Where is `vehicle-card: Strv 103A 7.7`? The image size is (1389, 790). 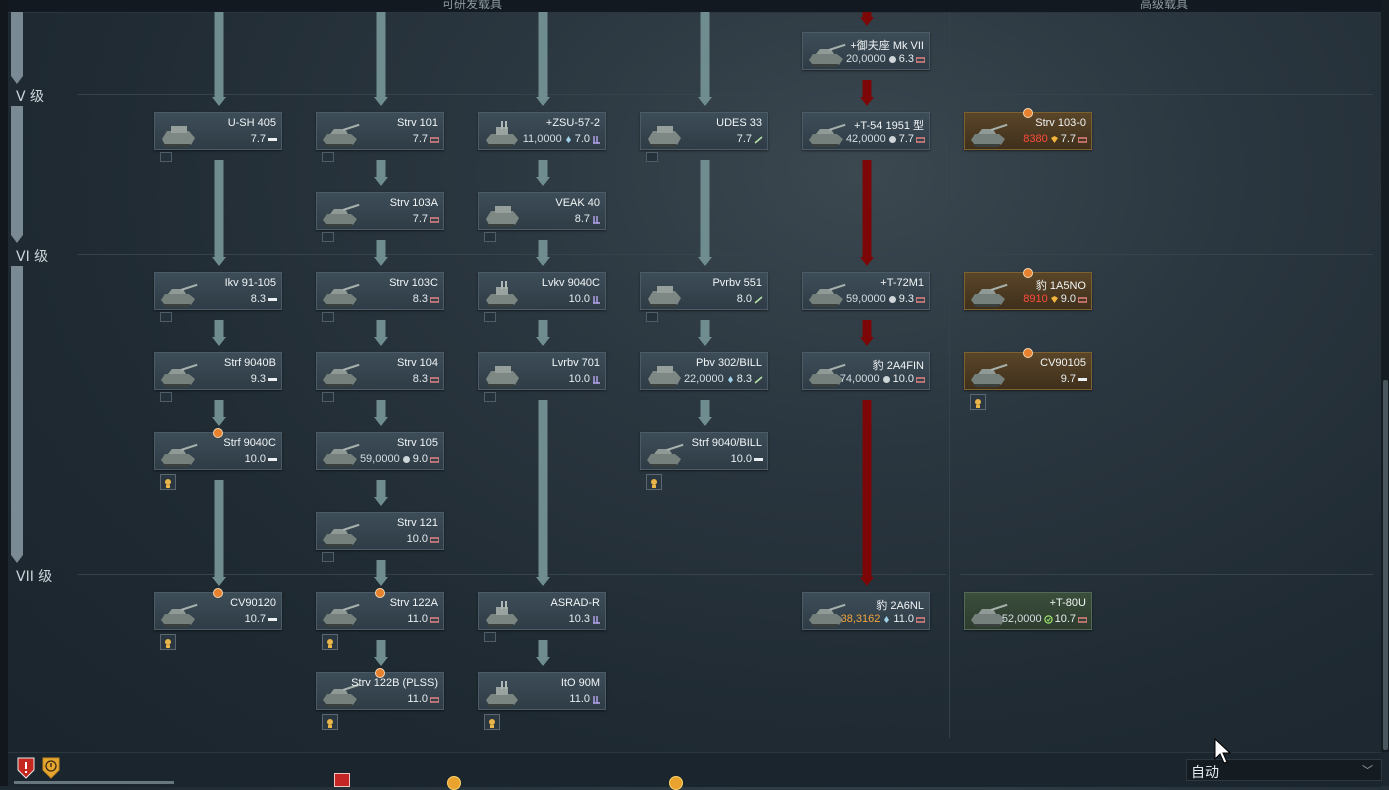
vehicle-card: Strv 103A 7.7 is located at coordinates (380, 211).